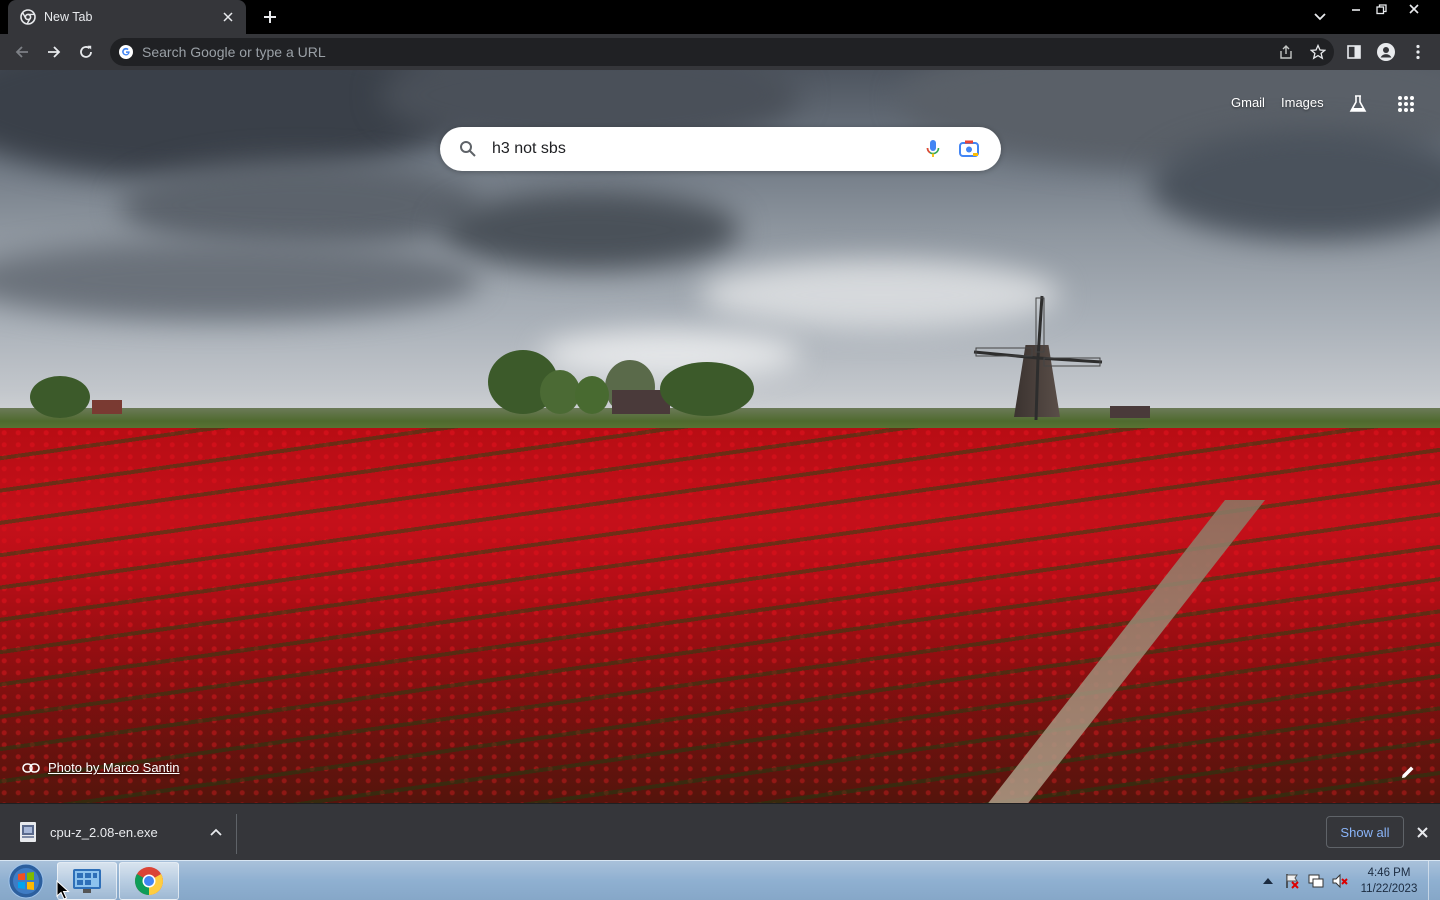  I want to click on new-tab-button, so click(270, 17).